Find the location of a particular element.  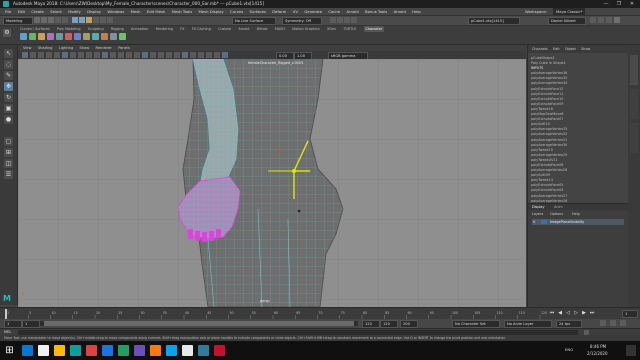

menu-surfaces: Surfaces is located at coordinates (258, 11).